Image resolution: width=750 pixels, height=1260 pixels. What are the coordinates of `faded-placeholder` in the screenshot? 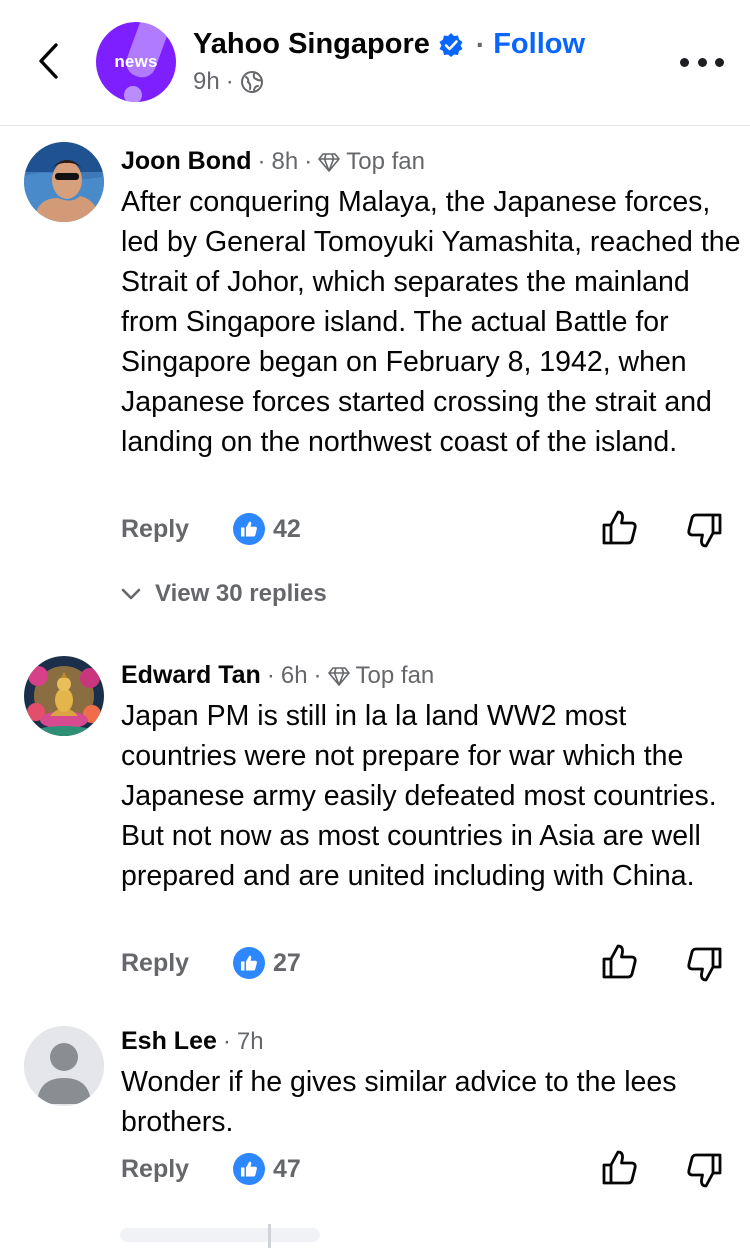 It's located at (220, 1236).